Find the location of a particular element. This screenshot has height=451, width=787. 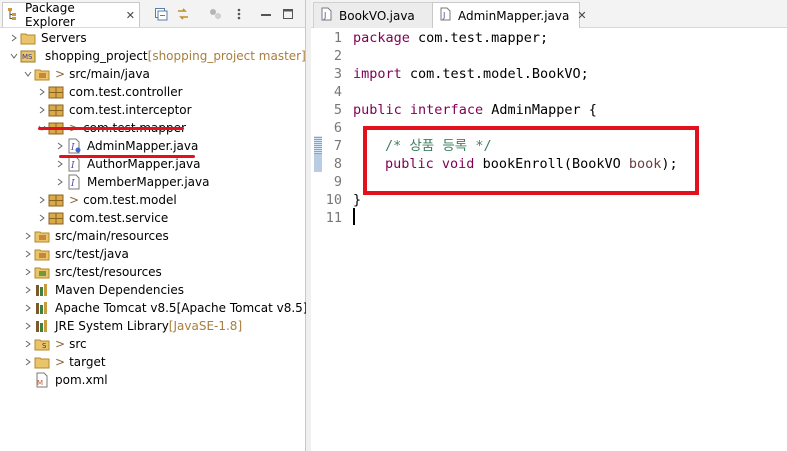

tree-item-com-test-service: com.test.service is located at coordinates (170, 218).